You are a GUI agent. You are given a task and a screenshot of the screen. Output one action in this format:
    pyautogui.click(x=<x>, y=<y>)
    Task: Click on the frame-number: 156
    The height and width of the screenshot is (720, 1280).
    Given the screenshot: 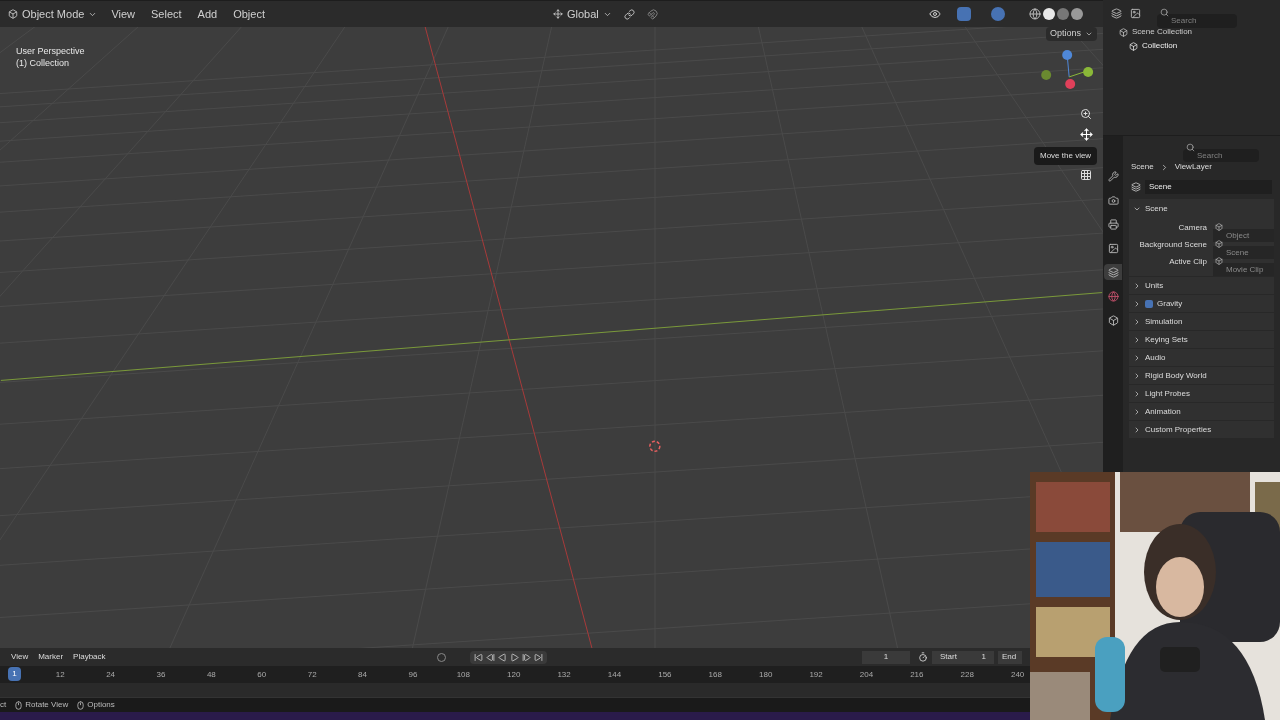 What is the action you would take?
    pyautogui.click(x=665, y=674)
    